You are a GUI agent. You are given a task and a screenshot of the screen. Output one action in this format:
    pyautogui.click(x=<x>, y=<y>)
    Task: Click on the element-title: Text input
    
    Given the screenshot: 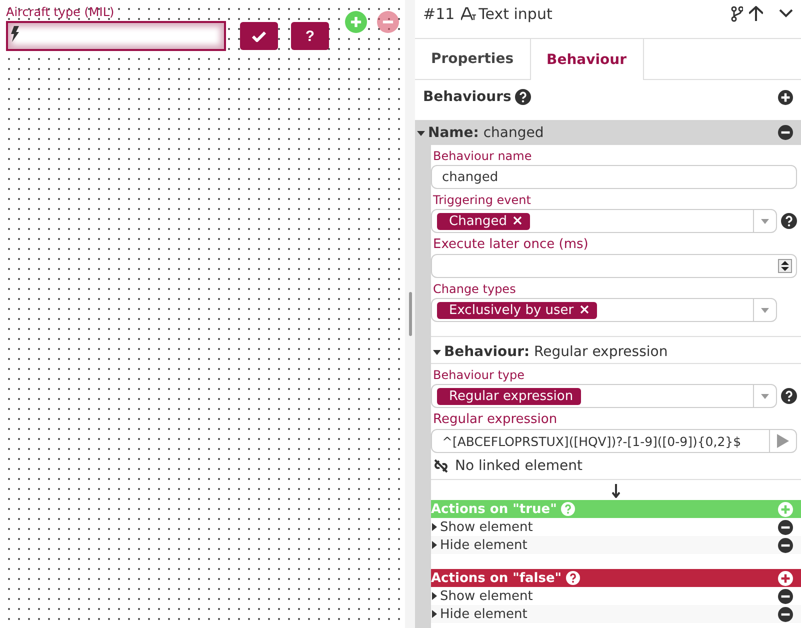 What is the action you would take?
    pyautogui.click(x=515, y=13)
    